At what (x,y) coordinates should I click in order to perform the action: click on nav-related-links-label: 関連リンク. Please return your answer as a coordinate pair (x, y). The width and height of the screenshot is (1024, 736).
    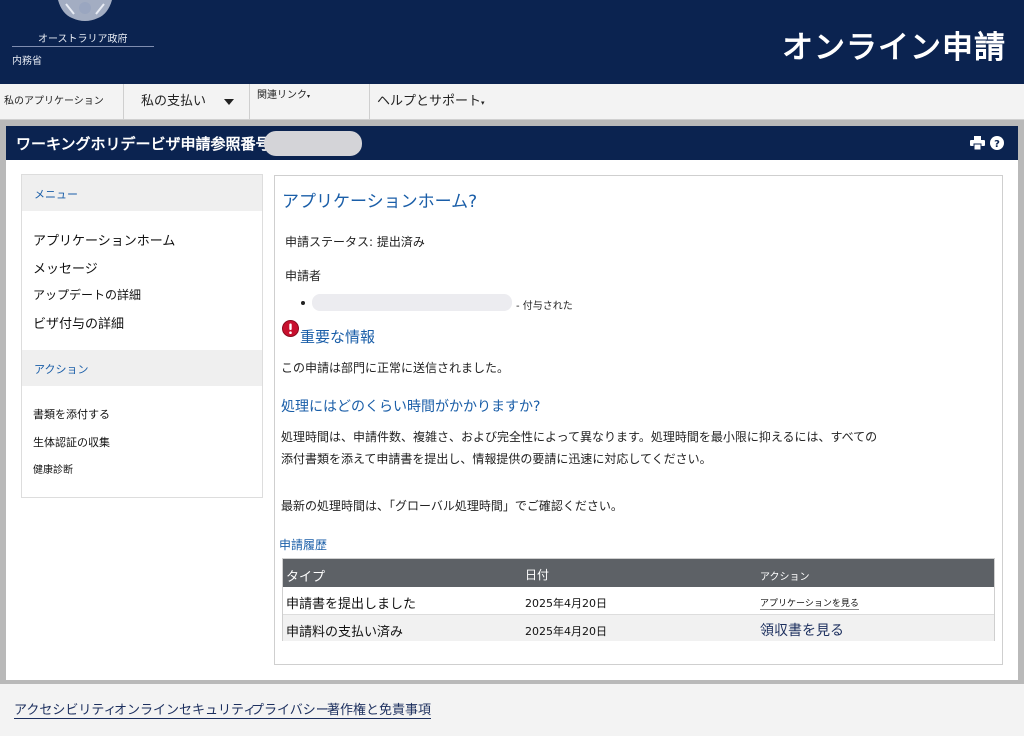
    Looking at the image, I should click on (282, 95).